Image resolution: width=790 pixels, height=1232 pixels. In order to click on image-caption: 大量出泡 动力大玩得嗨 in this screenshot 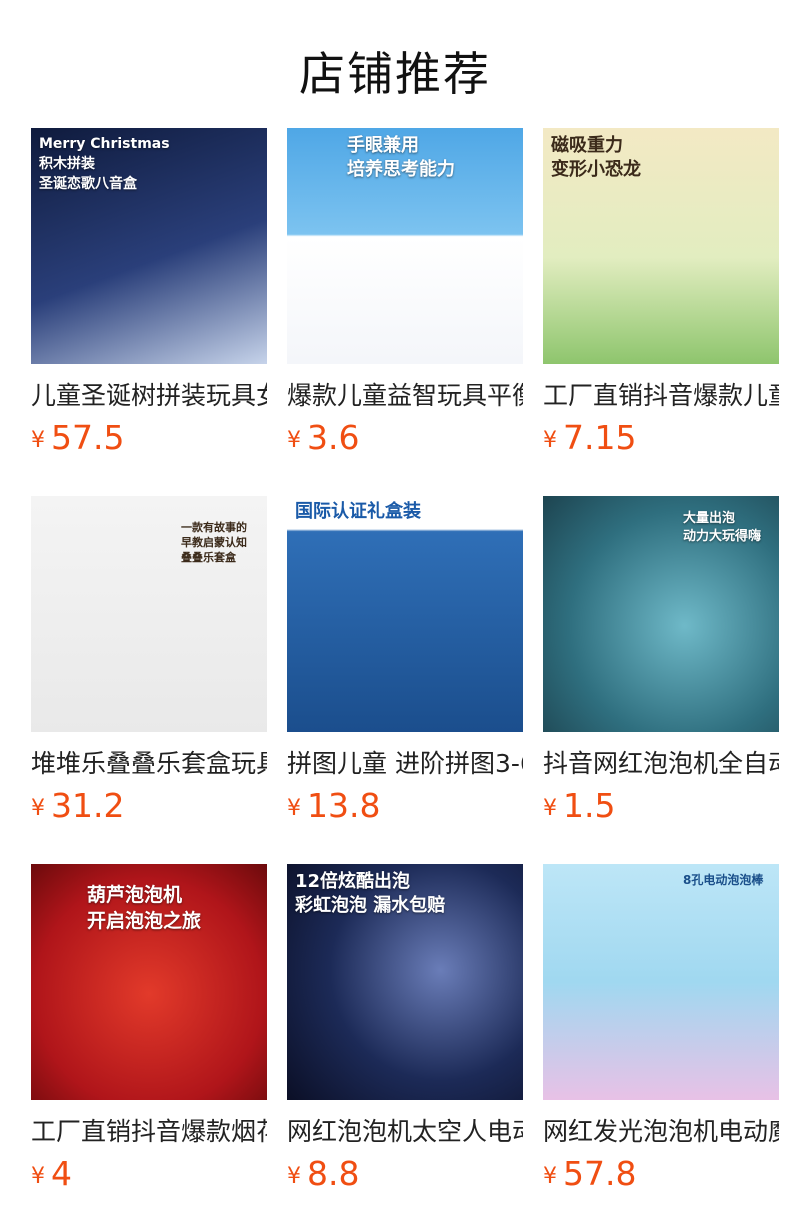, I will do `click(722, 527)`.